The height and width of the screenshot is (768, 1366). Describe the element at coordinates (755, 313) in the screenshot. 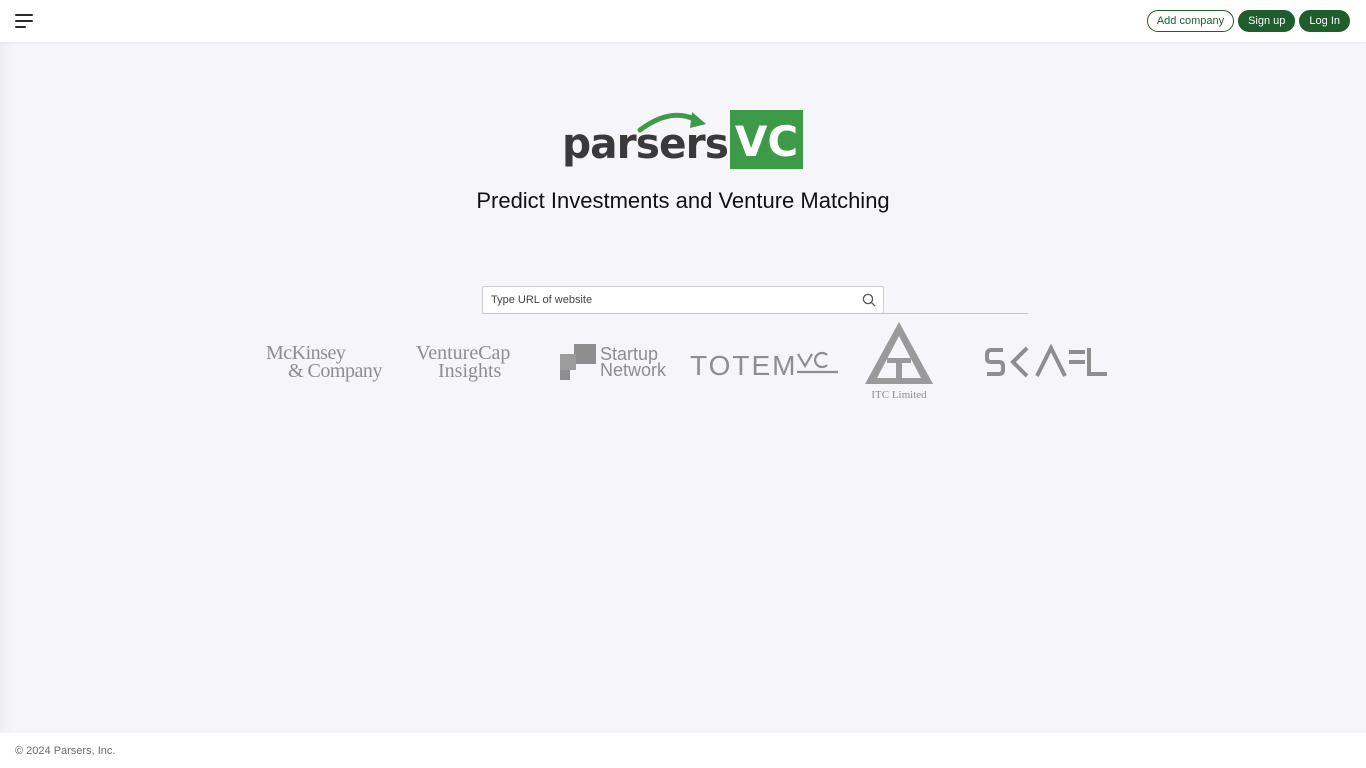

I see `search-underline` at that location.